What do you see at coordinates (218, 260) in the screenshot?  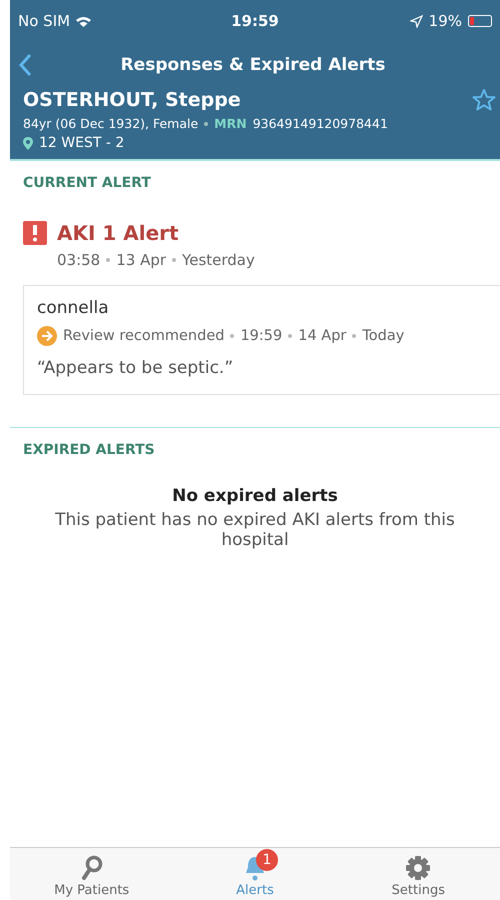 I see `alert-time: Yesterday` at bounding box center [218, 260].